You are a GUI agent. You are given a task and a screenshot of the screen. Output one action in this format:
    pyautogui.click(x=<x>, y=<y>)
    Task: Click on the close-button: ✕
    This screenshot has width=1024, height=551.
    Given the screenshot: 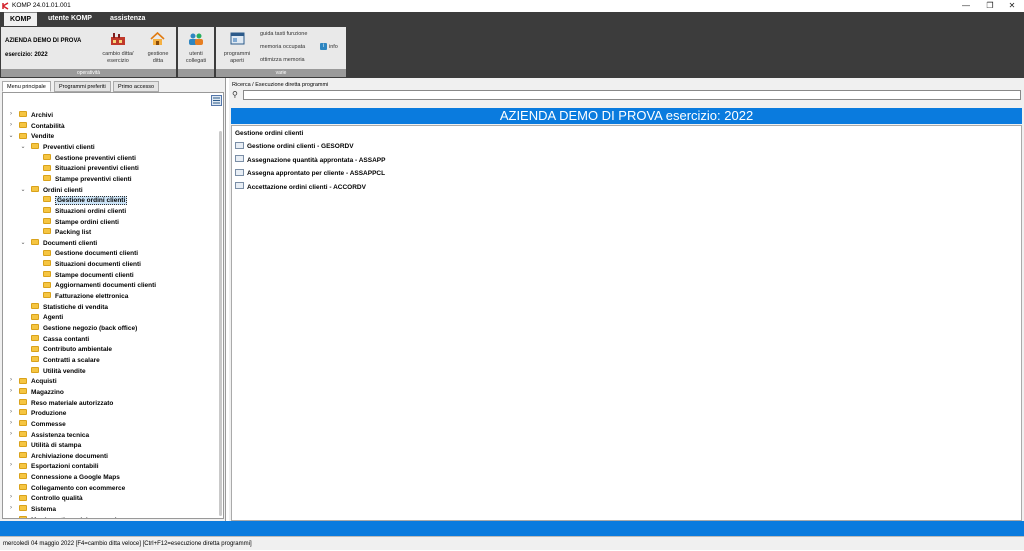 What is the action you would take?
    pyautogui.click(x=1012, y=6)
    